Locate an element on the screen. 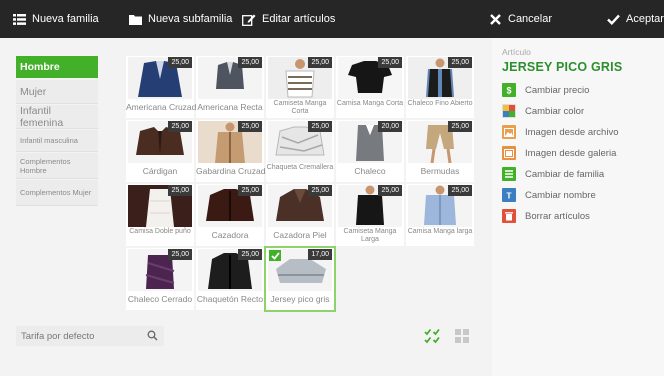 The image size is (664, 376). product-name: Camisa Manga larga is located at coordinates (440, 231).